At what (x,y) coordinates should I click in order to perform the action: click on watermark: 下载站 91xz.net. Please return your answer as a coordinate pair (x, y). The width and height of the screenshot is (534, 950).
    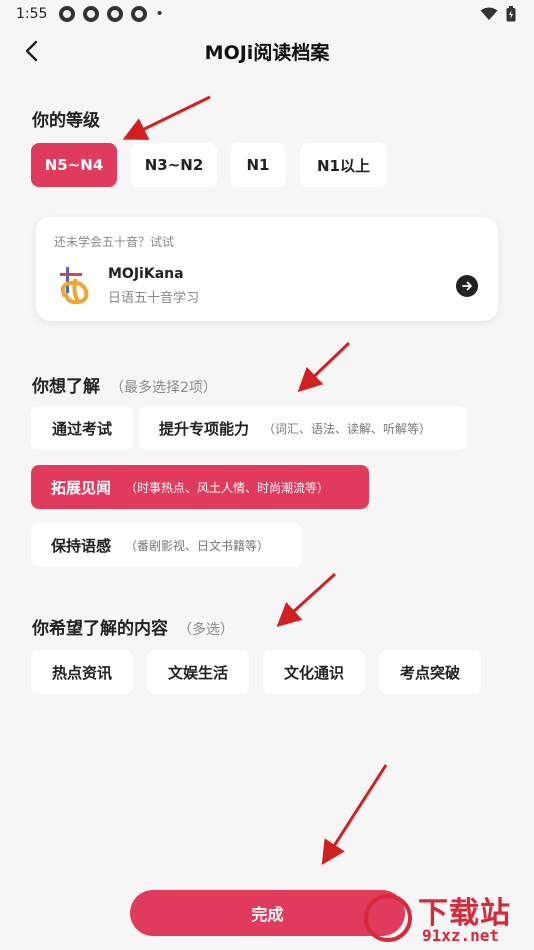
    Looking at the image, I should click on (448, 919).